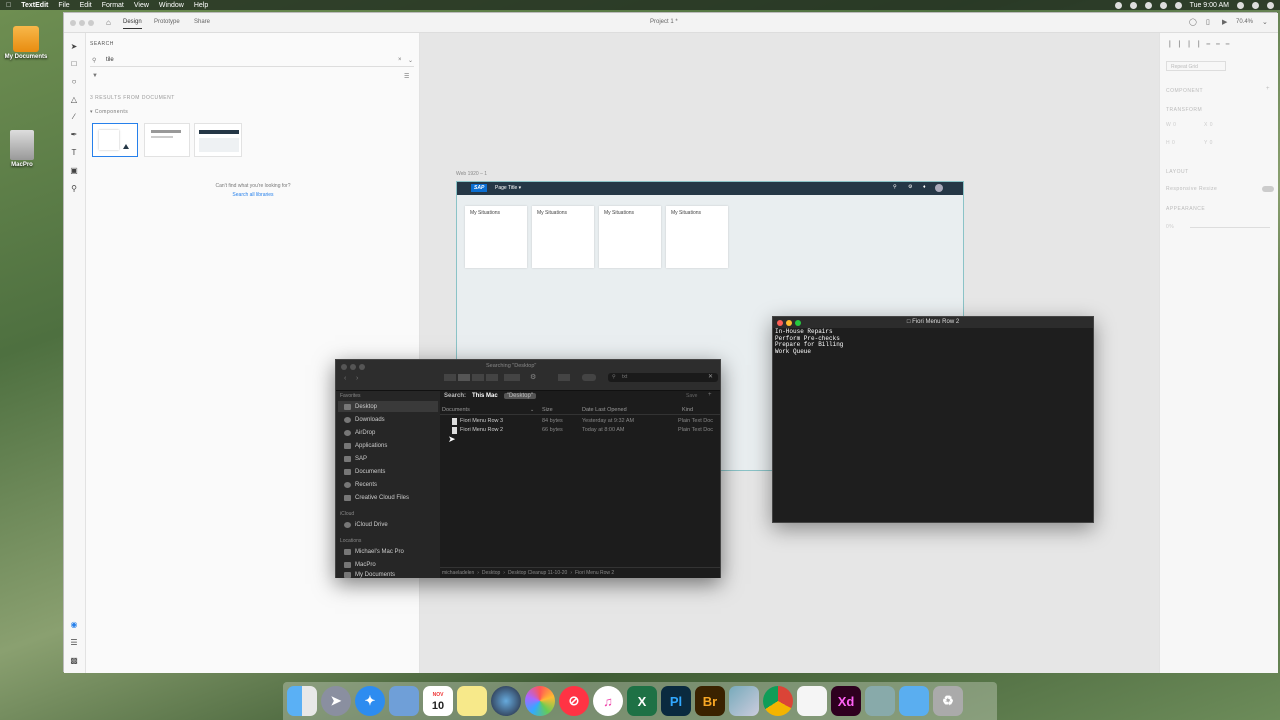  I want to click on tags-icon, so click(589, 377).